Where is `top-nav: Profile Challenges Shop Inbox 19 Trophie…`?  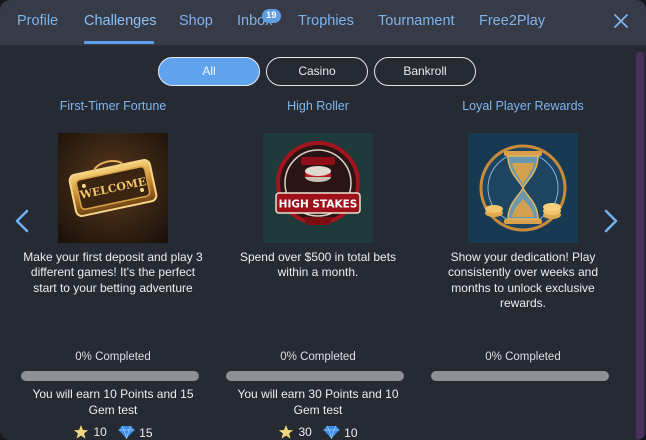
top-nav: Profile Challenges Shop Inbox 19 Trophie… is located at coordinates (323, 23).